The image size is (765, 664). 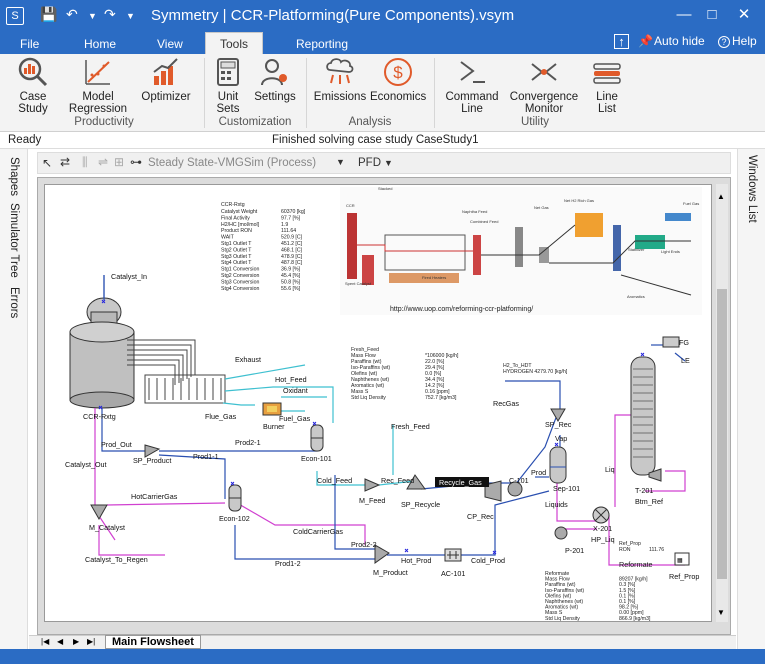 I want to click on simulation-mode-select: Steady State-VMGSim (Process), so click(x=232, y=163).